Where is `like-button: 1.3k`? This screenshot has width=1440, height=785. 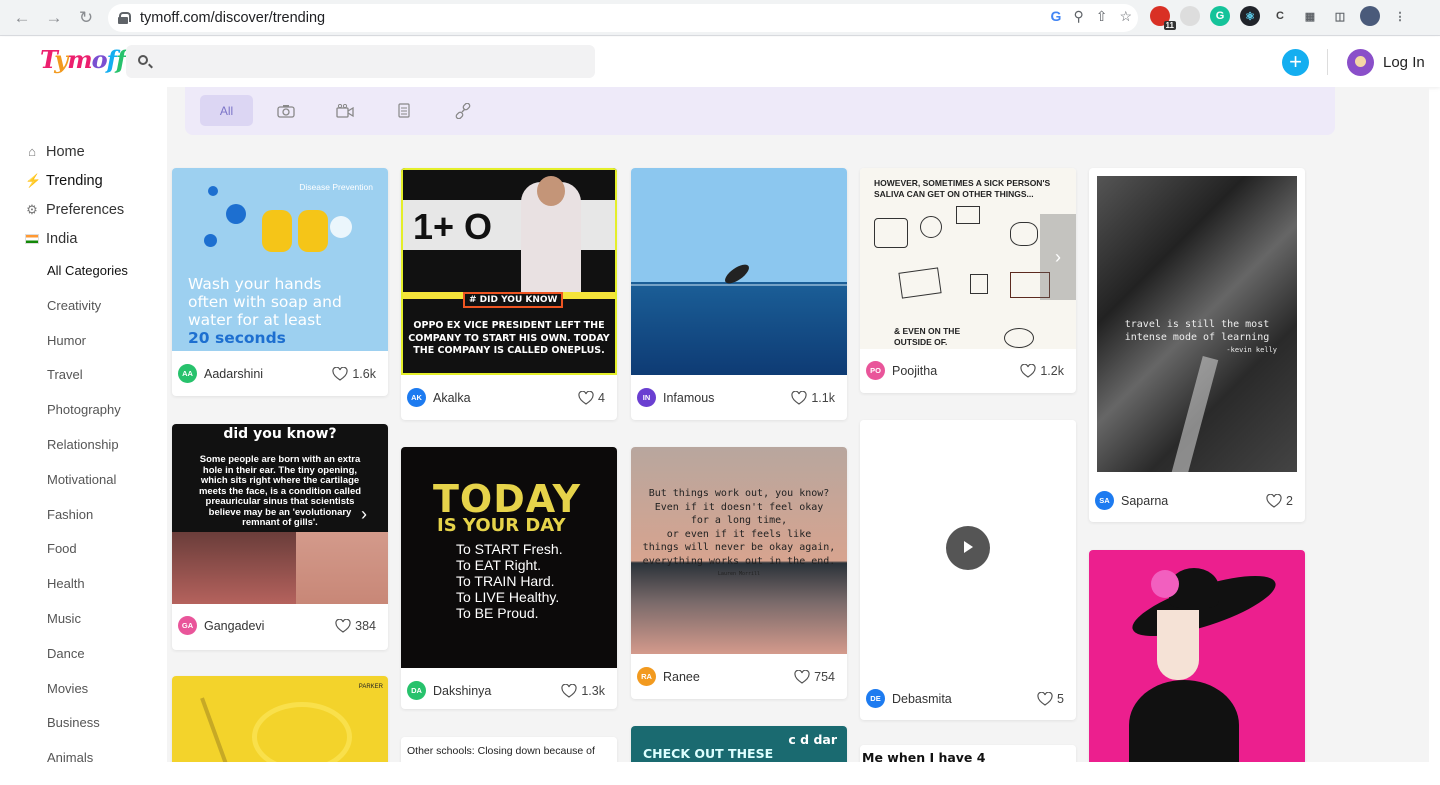 like-button: 1.3k is located at coordinates (583, 690).